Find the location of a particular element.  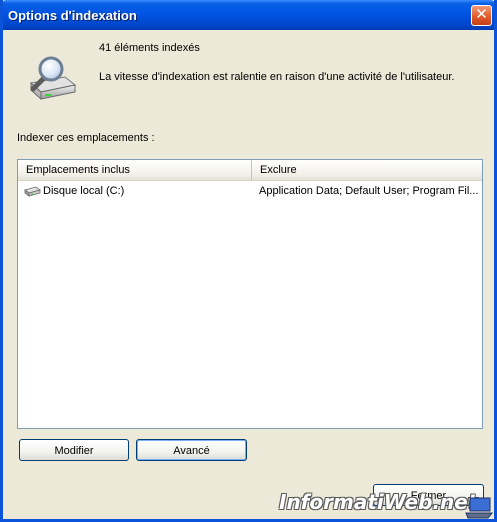

watermark-text: InformatiWeb.net is located at coordinates (378, 502).